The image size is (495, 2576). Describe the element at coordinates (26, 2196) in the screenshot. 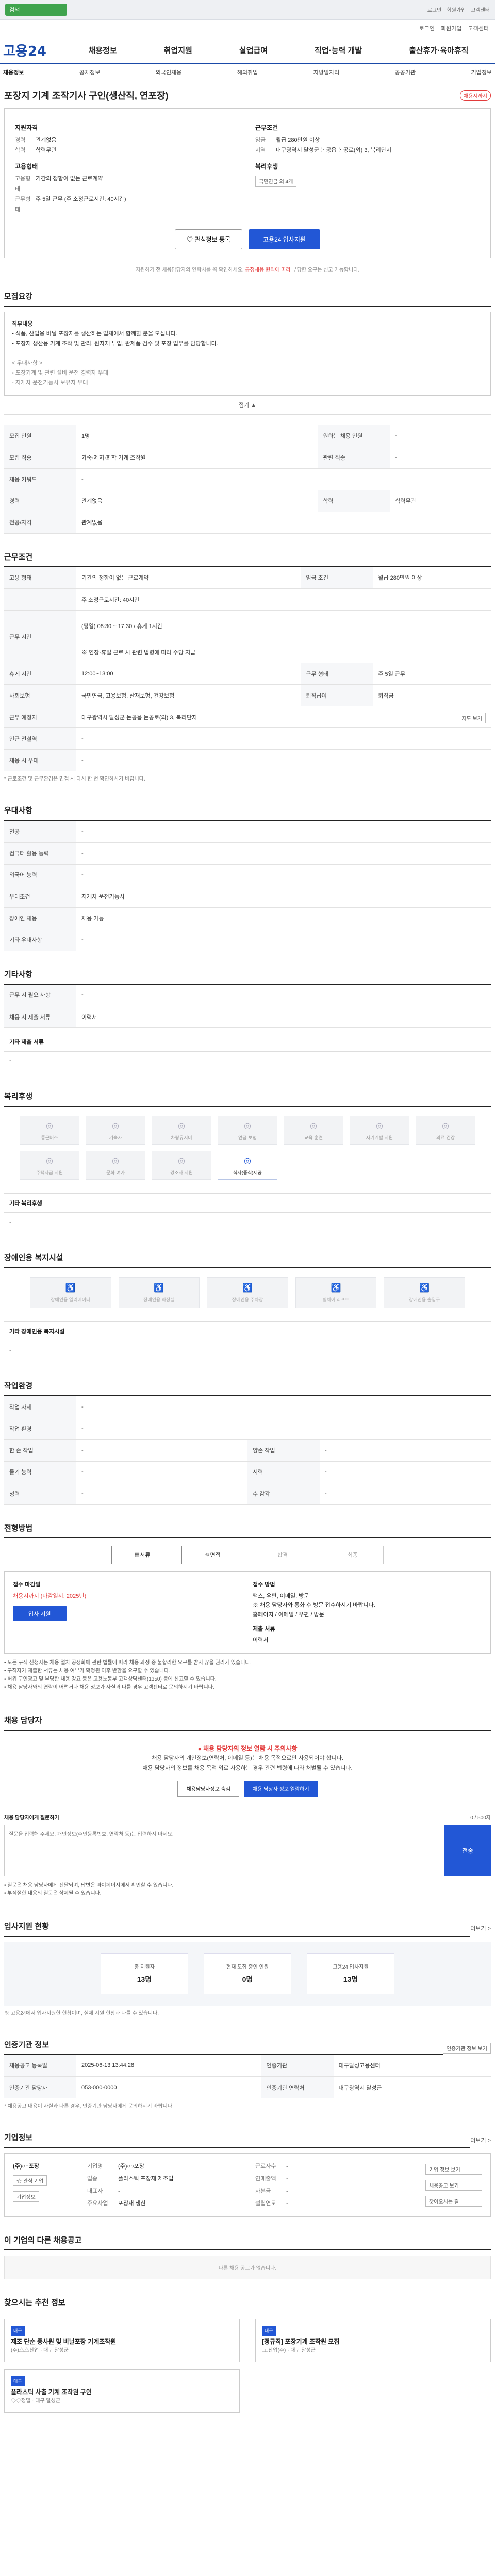

I see `company-info-button: 기업정보` at that location.